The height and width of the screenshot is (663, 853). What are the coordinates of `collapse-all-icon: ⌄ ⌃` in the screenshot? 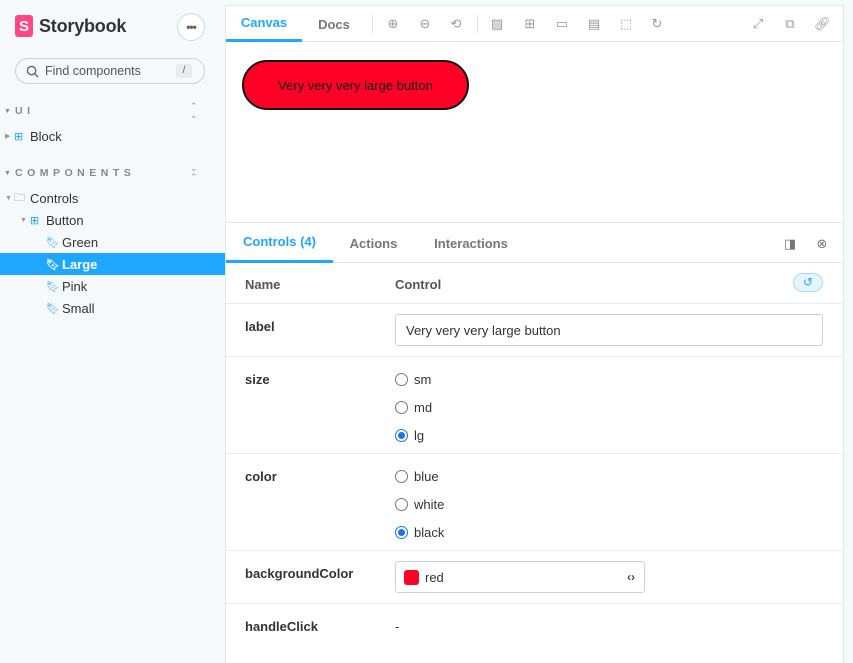 It's located at (194, 173).